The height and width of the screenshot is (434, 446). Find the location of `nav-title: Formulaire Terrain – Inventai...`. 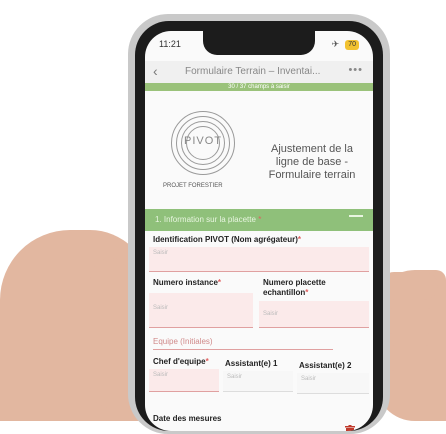

nav-title: Formulaire Terrain – Inventai... is located at coordinates (253, 71).